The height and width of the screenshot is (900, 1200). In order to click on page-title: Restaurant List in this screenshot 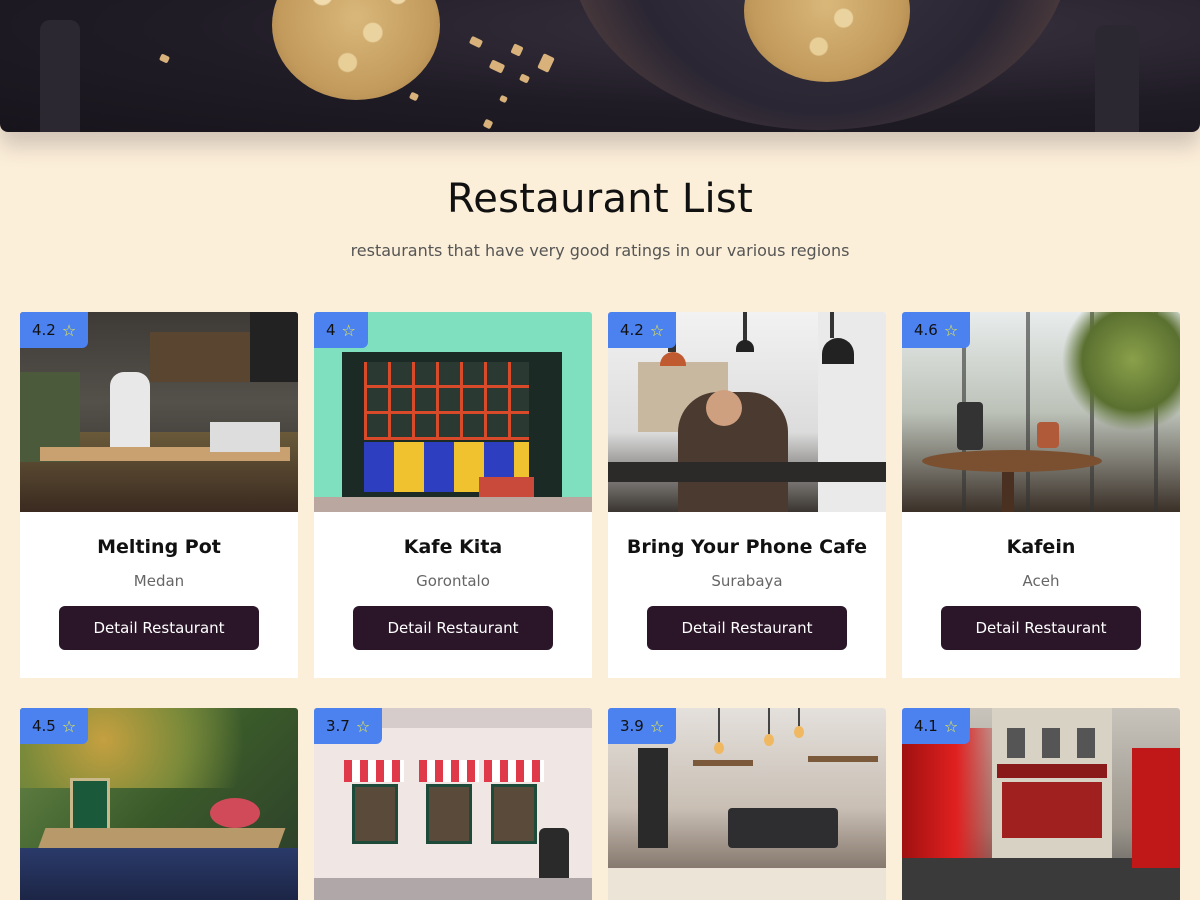, I will do `click(600, 199)`.